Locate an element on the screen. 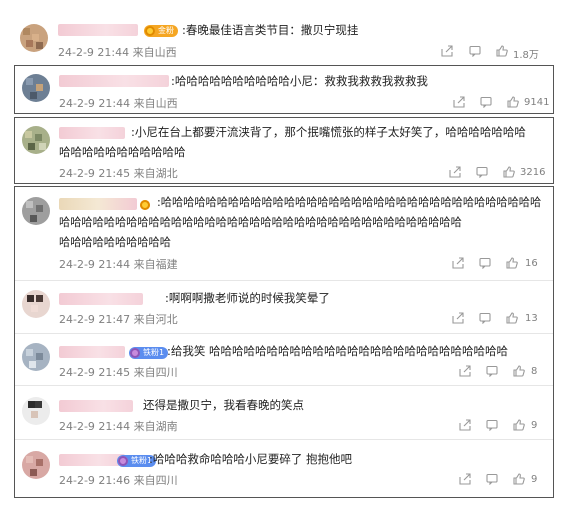 This screenshot has height=519, width=574. comment-time: 24-2-9 21:45 来自湖北 is located at coordinates (118, 173).